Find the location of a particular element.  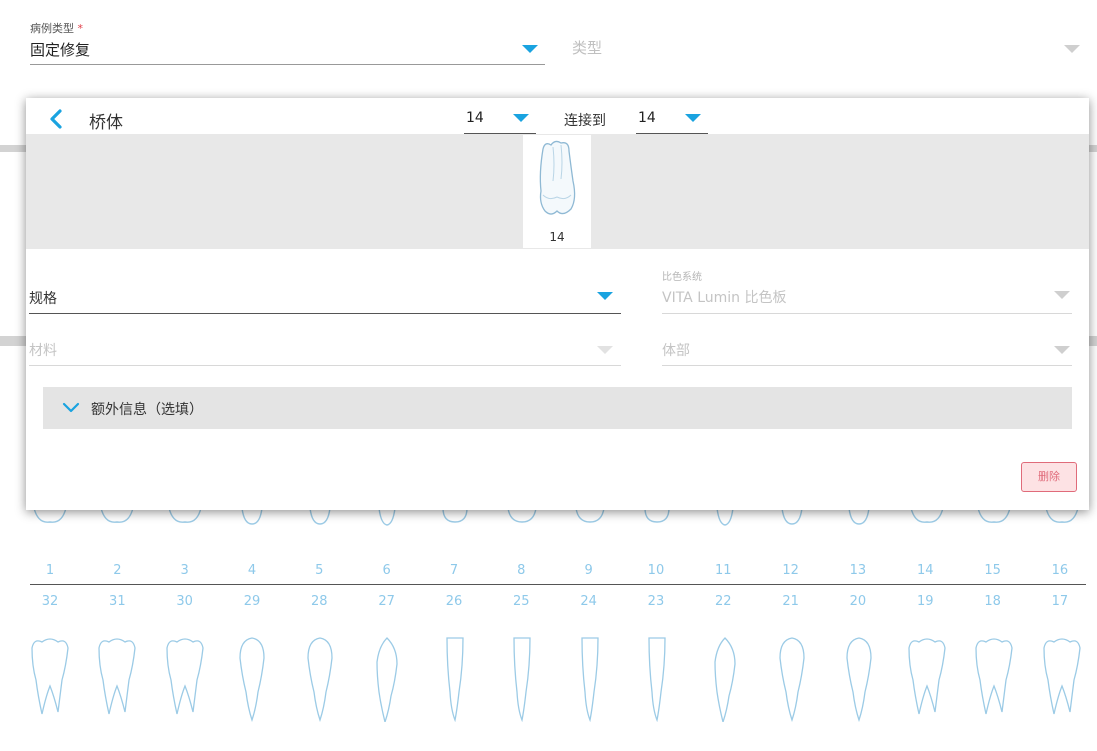

to-tooth-select: 14 is located at coordinates (672, 116).